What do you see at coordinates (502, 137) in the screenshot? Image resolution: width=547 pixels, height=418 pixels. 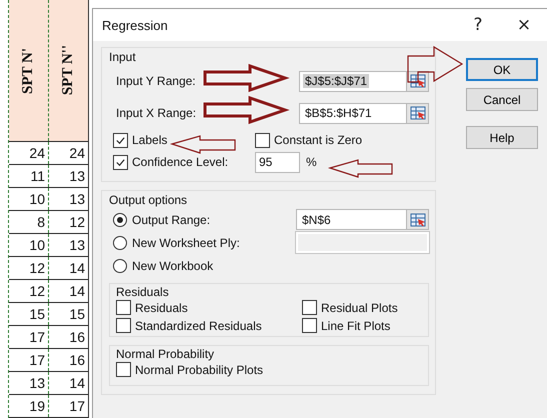 I see `dialog-button: Help` at bounding box center [502, 137].